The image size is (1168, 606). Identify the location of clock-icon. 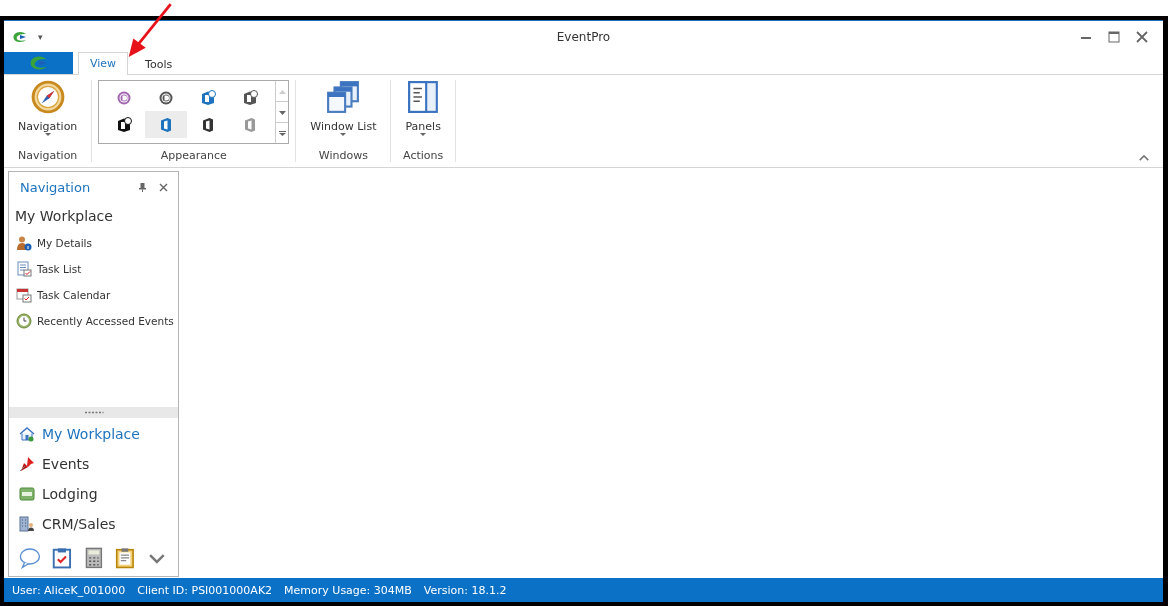
(24, 321).